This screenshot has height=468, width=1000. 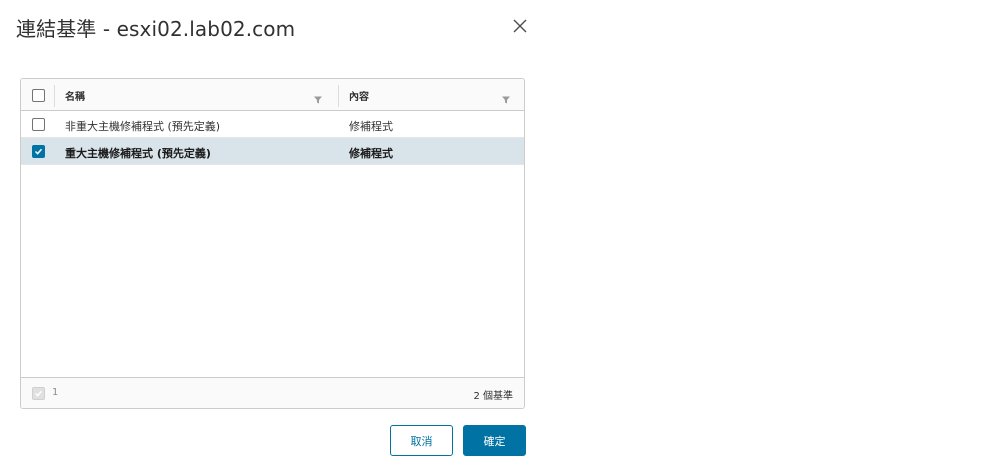 What do you see at coordinates (38, 393) in the screenshot?
I see `footer-selection-checkbox` at bounding box center [38, 393].